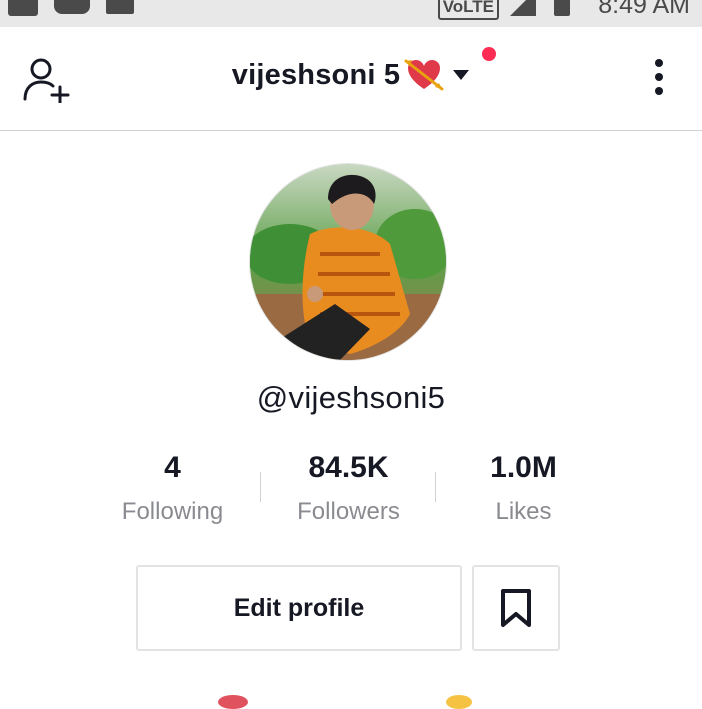 The width and height of the screenshot is (702, 709). I want to click on status-bar: VoLTE 8:49 AM, so click(351, 13).